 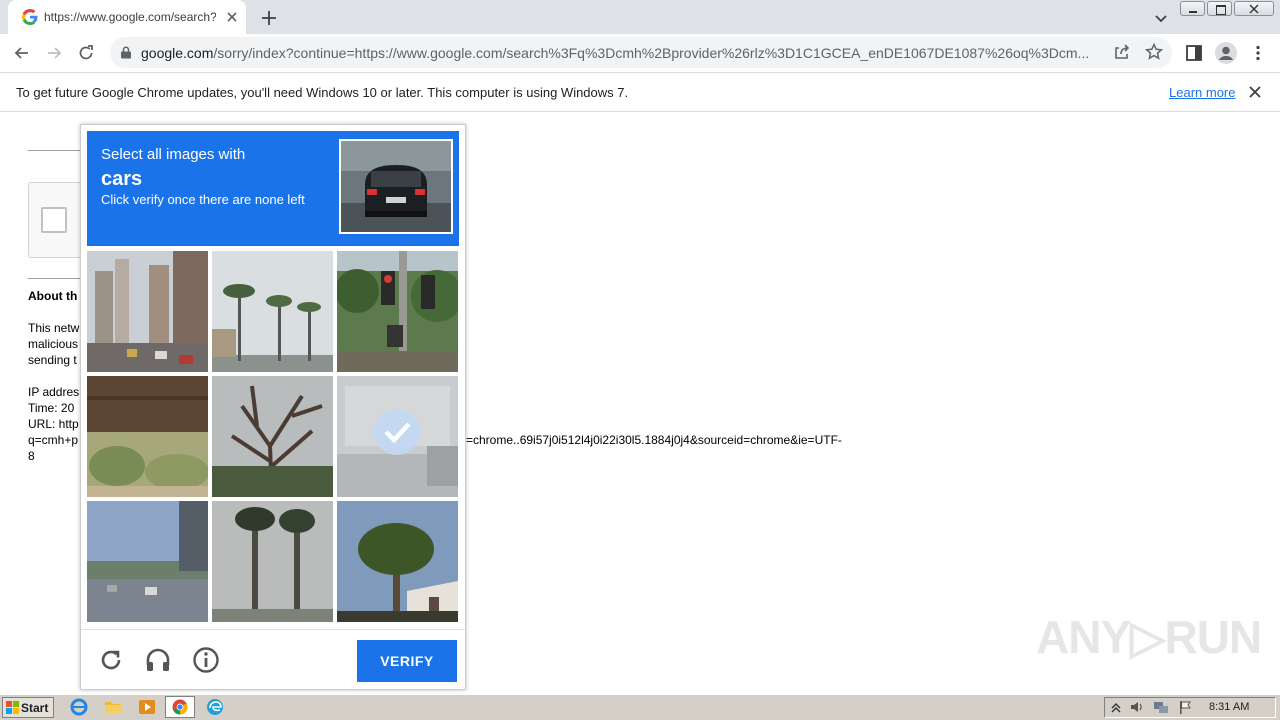 I want to click on minimize-button, so click(x=1192, y=8).